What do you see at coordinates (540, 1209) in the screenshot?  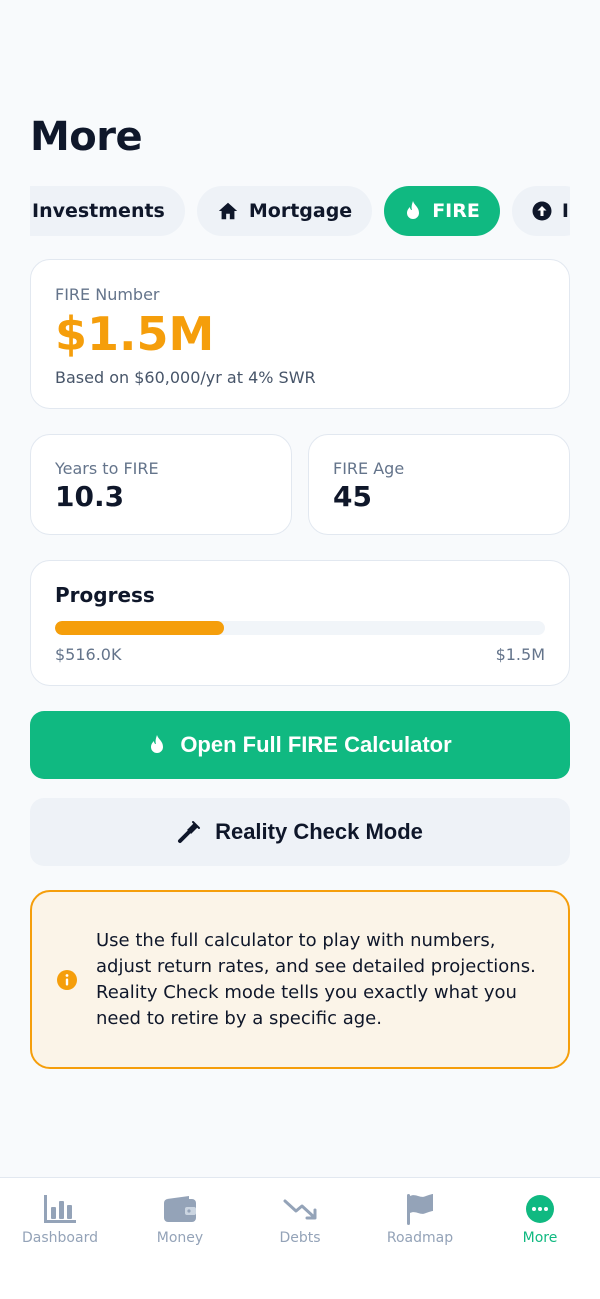 I see `more-dots-icon` at bounding box center [540, 1209].